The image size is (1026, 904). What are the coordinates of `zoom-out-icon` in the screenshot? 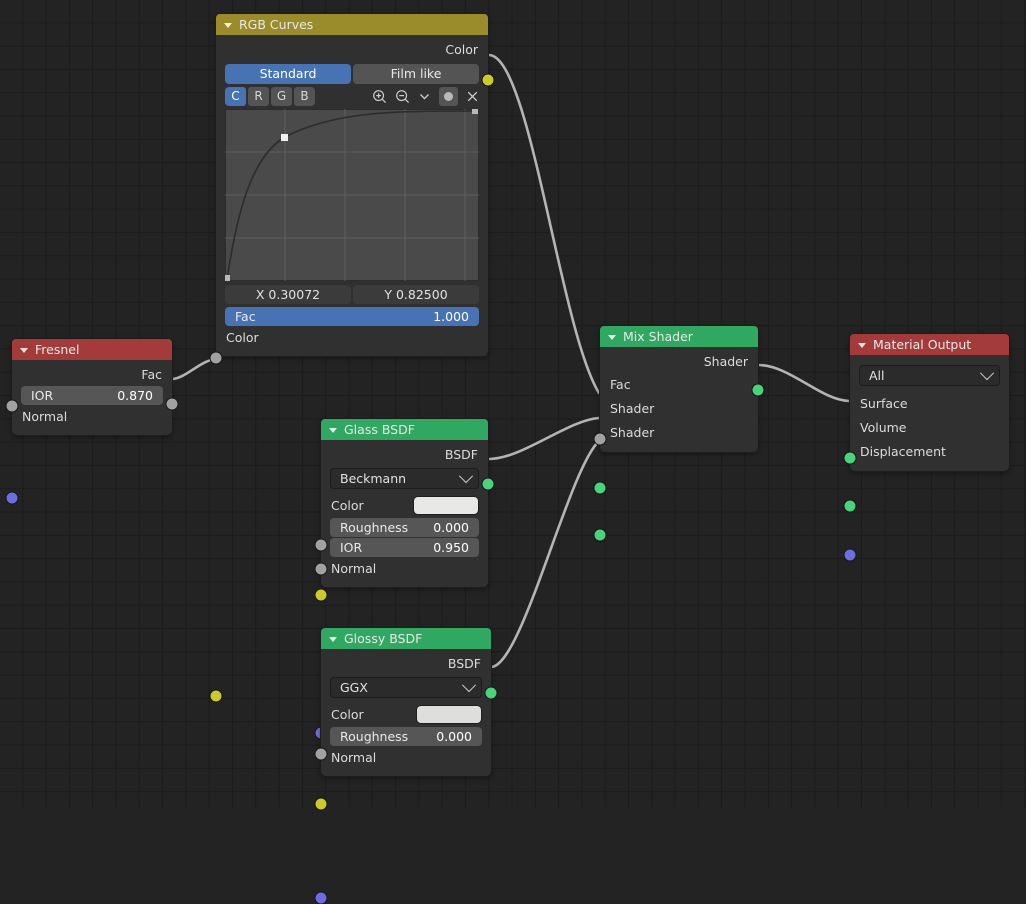 It's located at (402, 96).